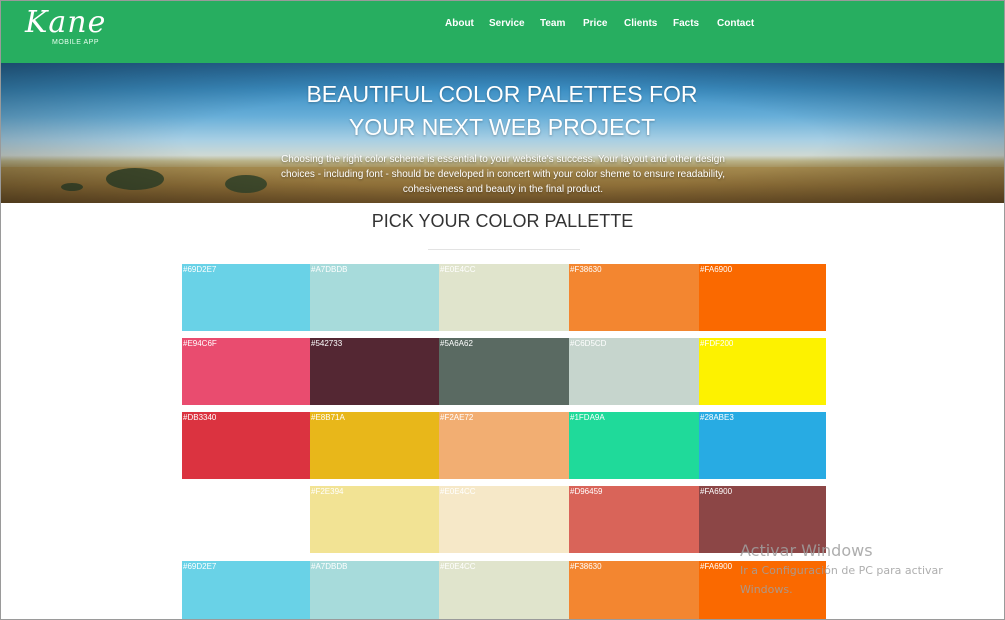 Image resolution: width=1005 pixels, height=620 pixels. I want to click on color-swatch-label: #C6D5CD, so click(588, 343).